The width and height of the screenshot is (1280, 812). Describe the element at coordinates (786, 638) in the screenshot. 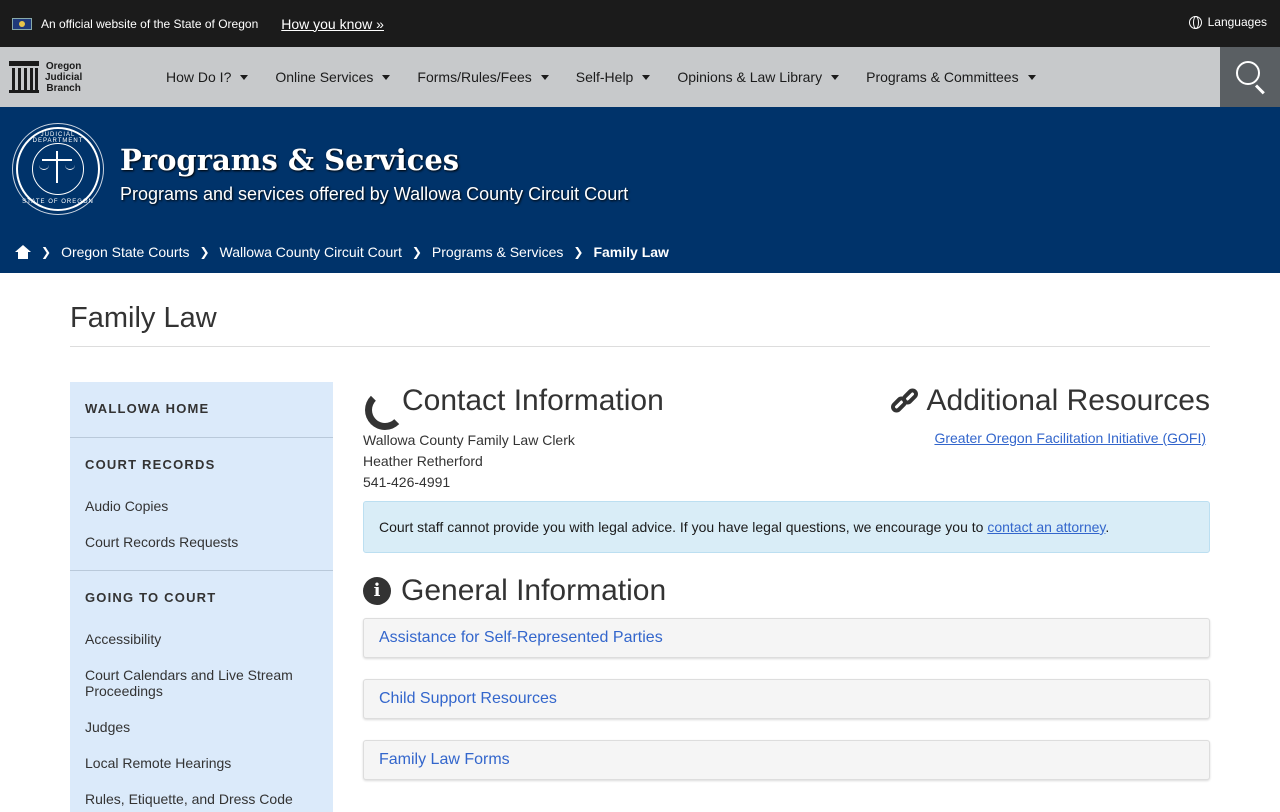

I see `accordion-self-represented: Assistance for Self-Represented Parties` at that location.